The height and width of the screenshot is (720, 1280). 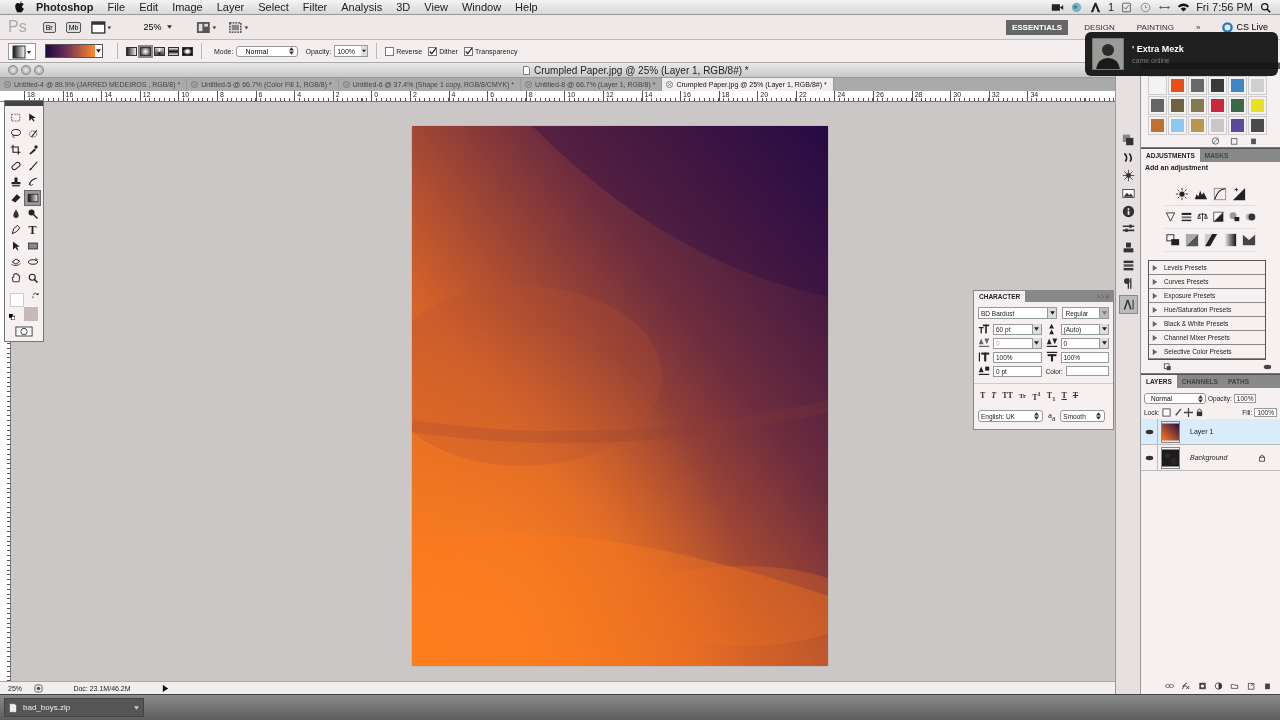 What do you see at coordinates (1087, 371) in the screenshot?
I see `color-swatch` at bounding box center [1087, 371].